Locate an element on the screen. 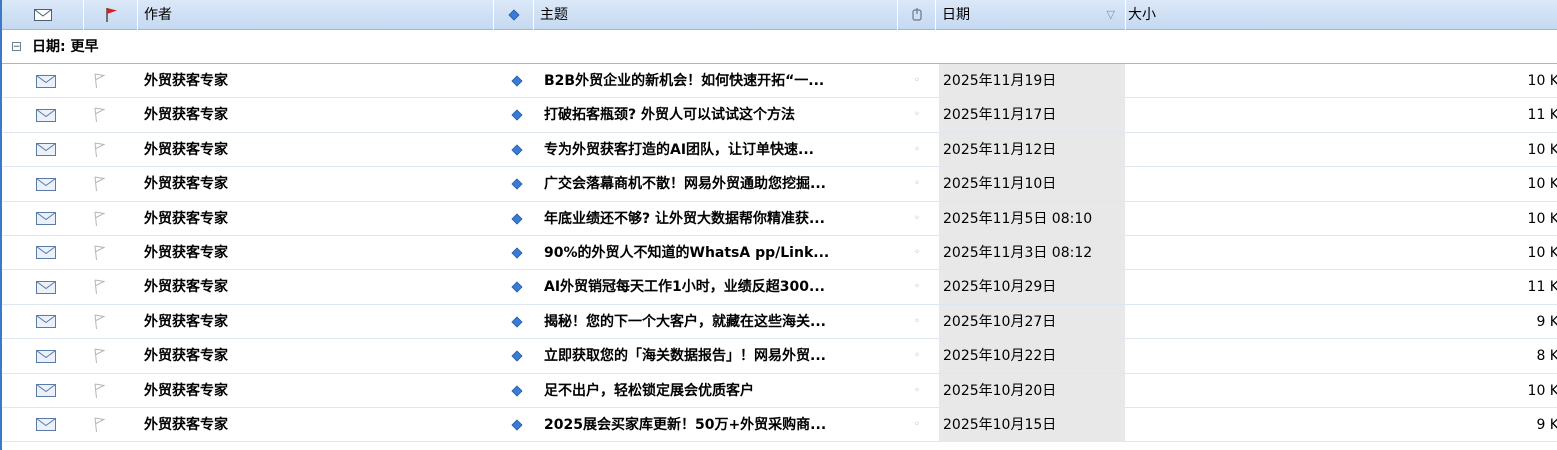  size-cell: 9 K is located at coordinates (1546, 321).